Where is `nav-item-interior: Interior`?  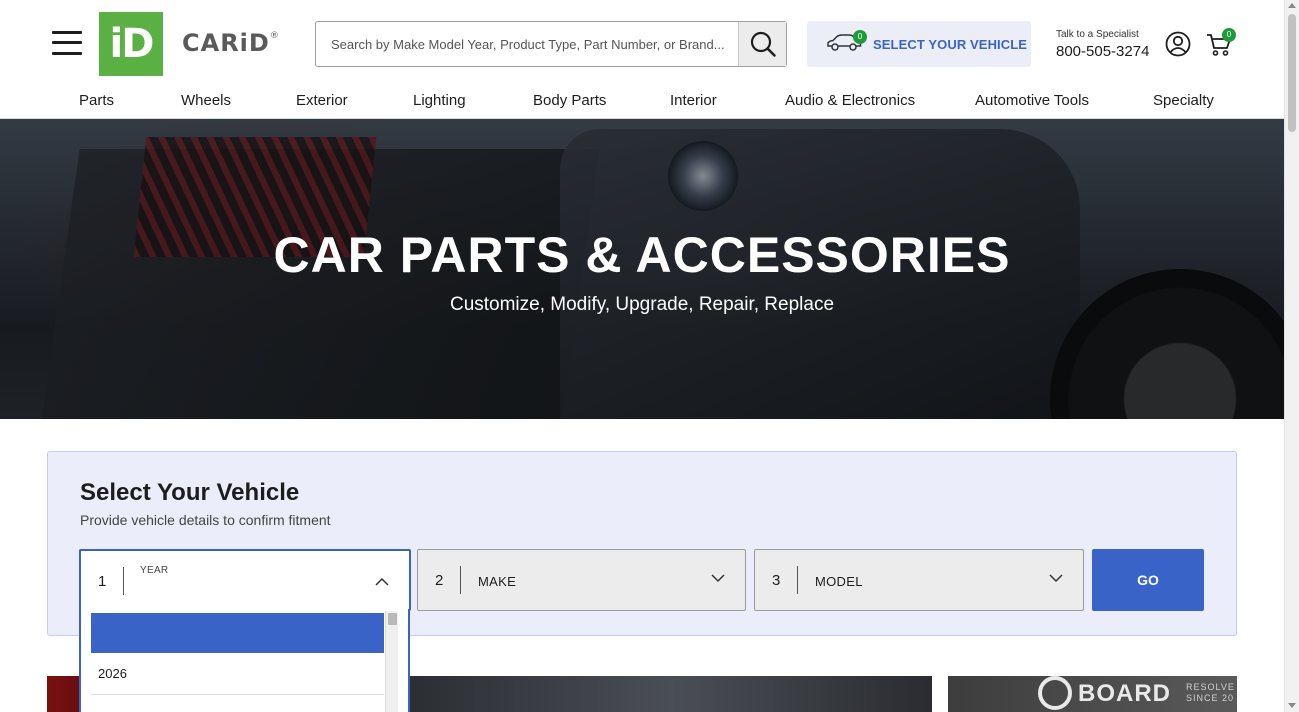 nav-item-interior: Interior is located at coordinates (693, 100).